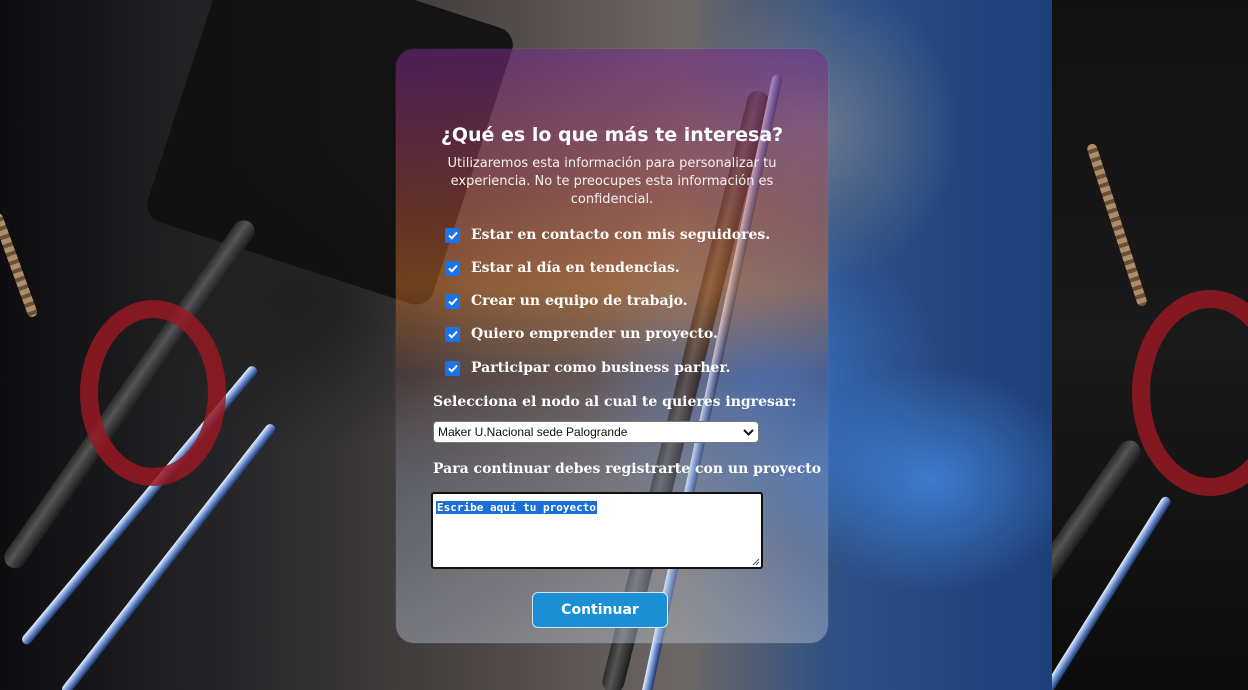 This screenshot has height=690, width=1248. I want to click on interest-option: Estar al día en tendencias., so click(562, 268).